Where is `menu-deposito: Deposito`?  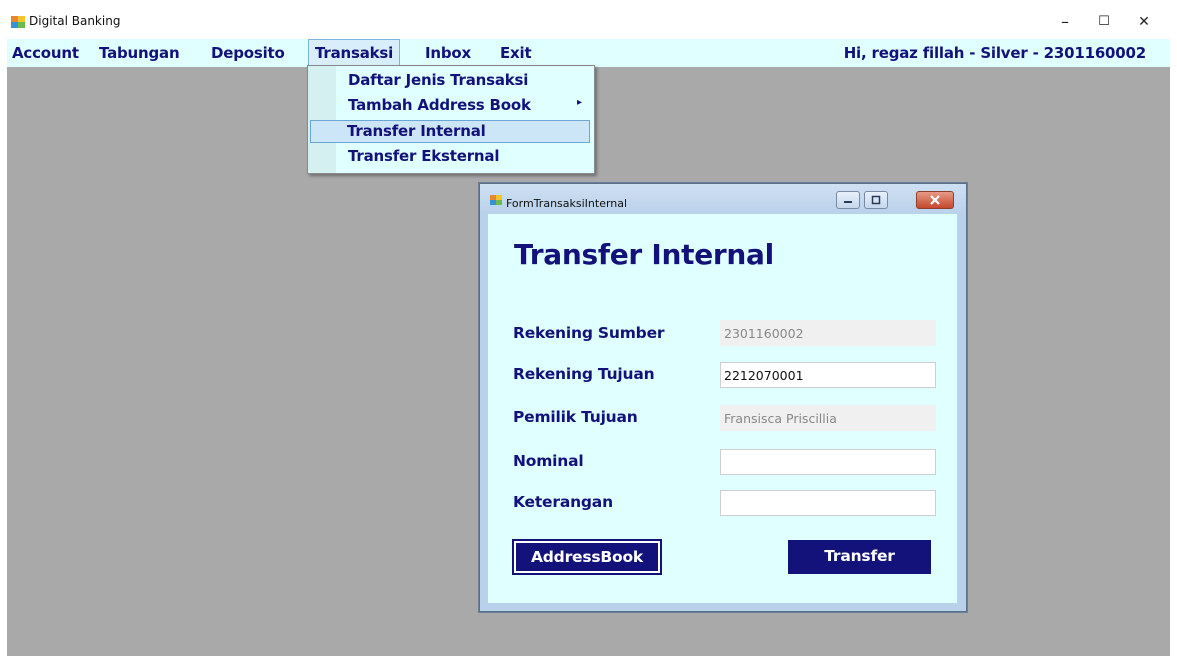
menu-deposito: Deposito is located at coordinates (248, 53).